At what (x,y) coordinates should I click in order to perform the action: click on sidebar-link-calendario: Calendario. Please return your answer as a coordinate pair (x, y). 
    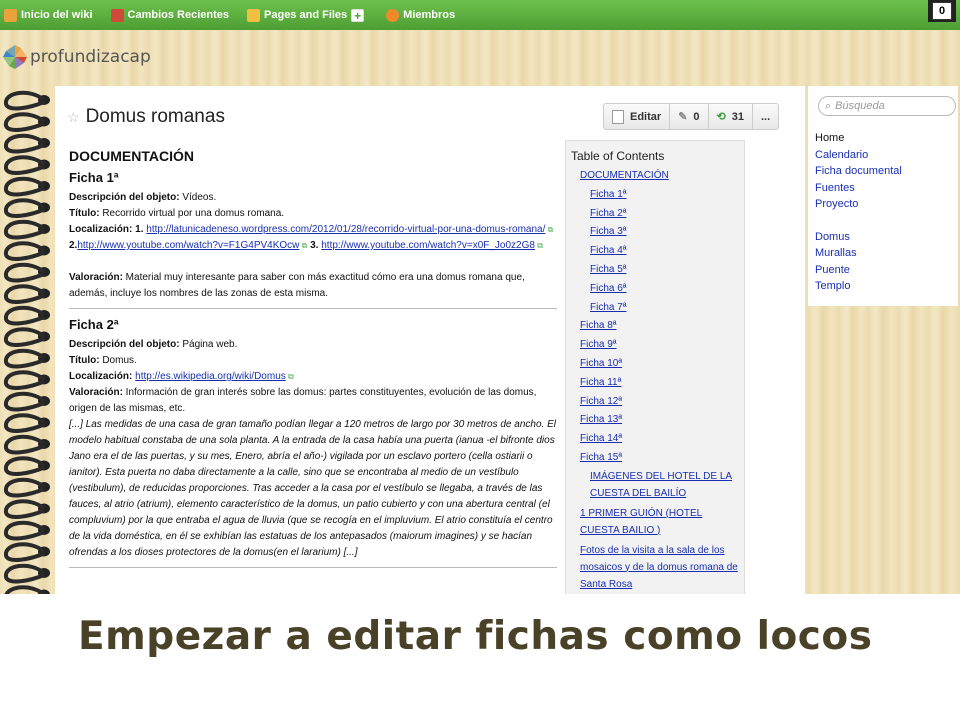
    Looking at the image, I should click on (858, 155).